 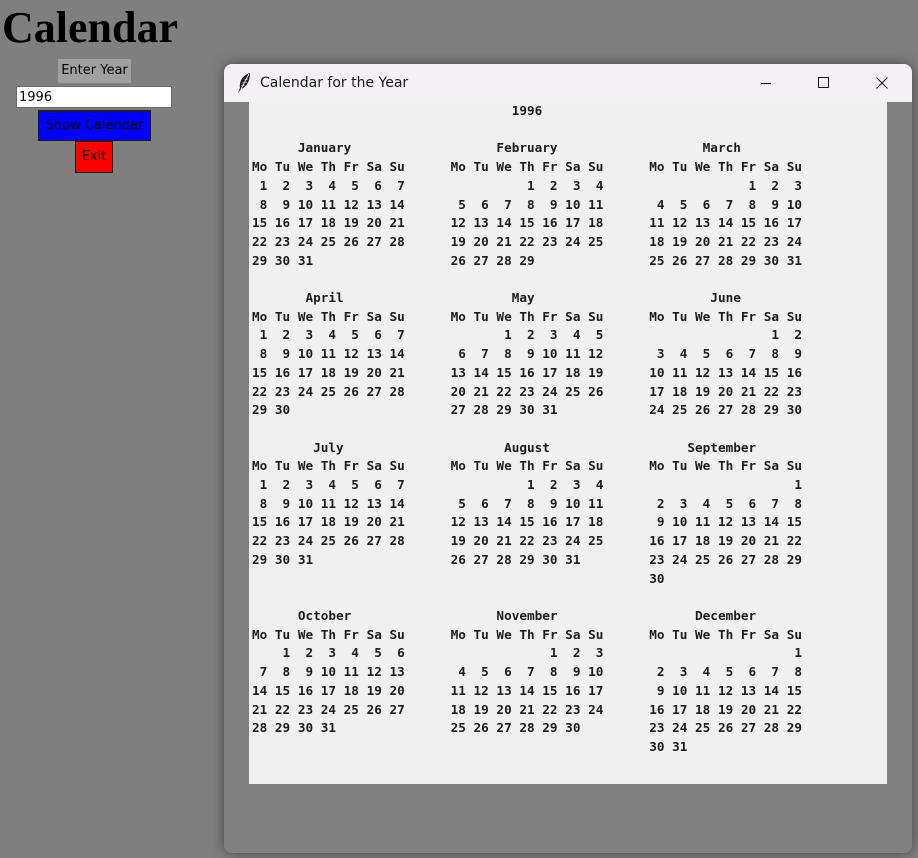 I want to click on window-titlebar: Calendar for the Year, so click(x=568, y=83).